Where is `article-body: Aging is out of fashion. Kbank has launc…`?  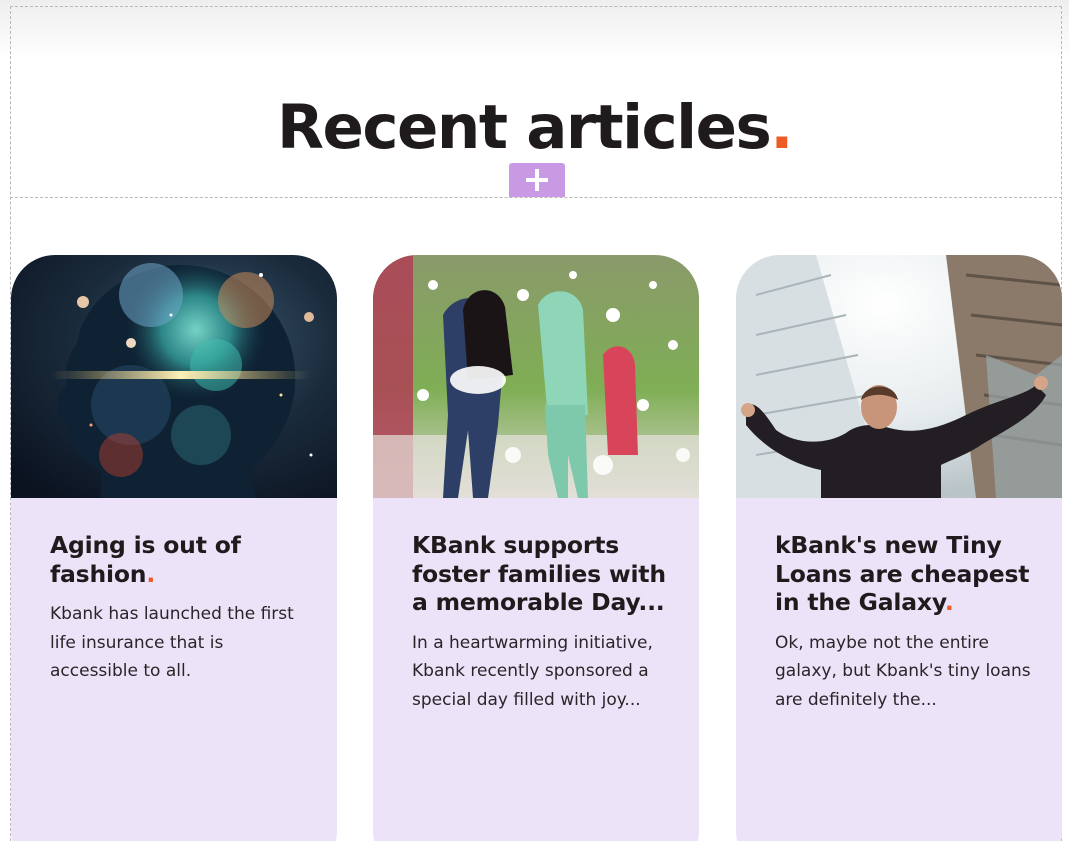
article-body: Aging is out of fashion. Kbank has launc… is located at coordinates (181, 608).